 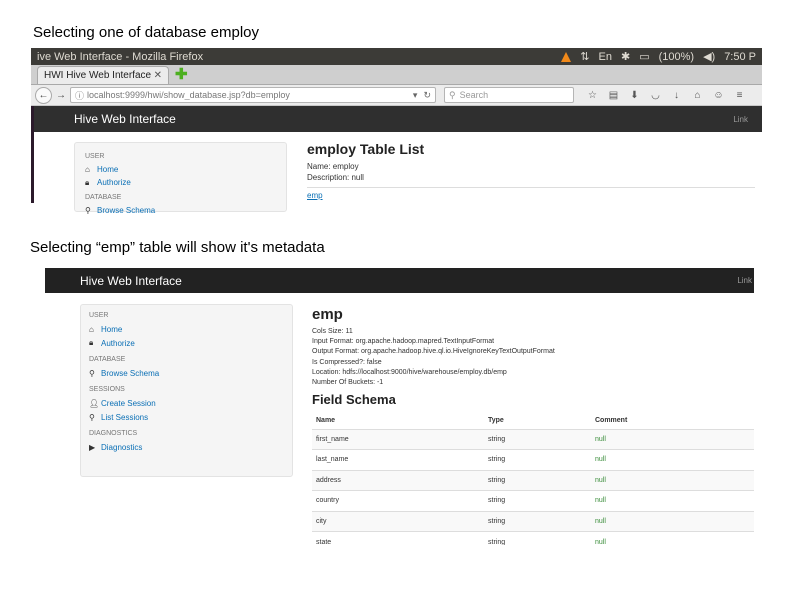 What do you see at coordinates (186, 417) in the screenshot?
I see `sidebar-item-list-sessions: ⚲ List Sessions` at bounding box center [186, 417].